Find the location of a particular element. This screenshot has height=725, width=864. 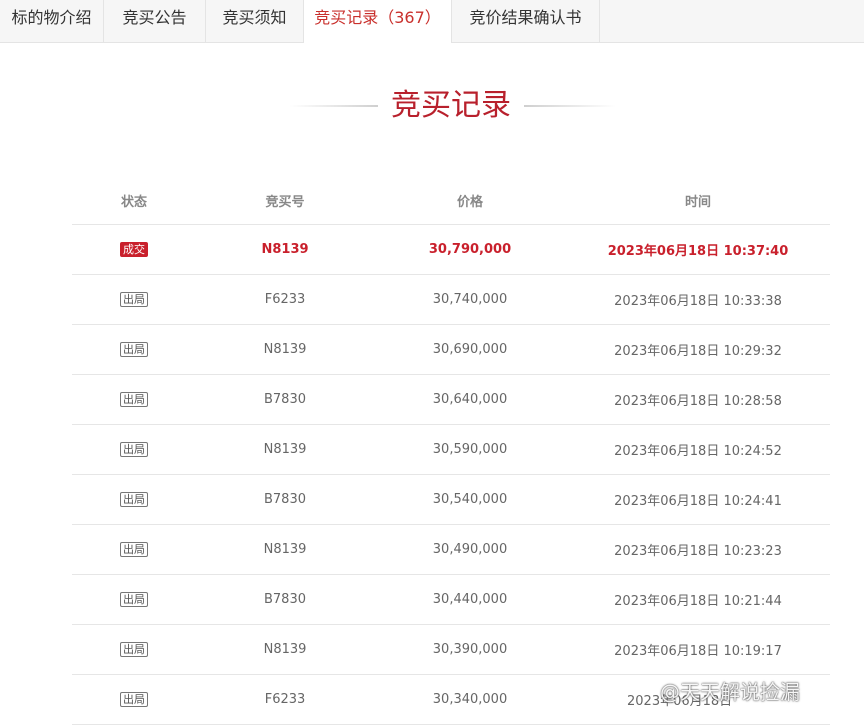

bid-time: 2023年06月18日 10:29:32 is located at coordinates (698, 351).